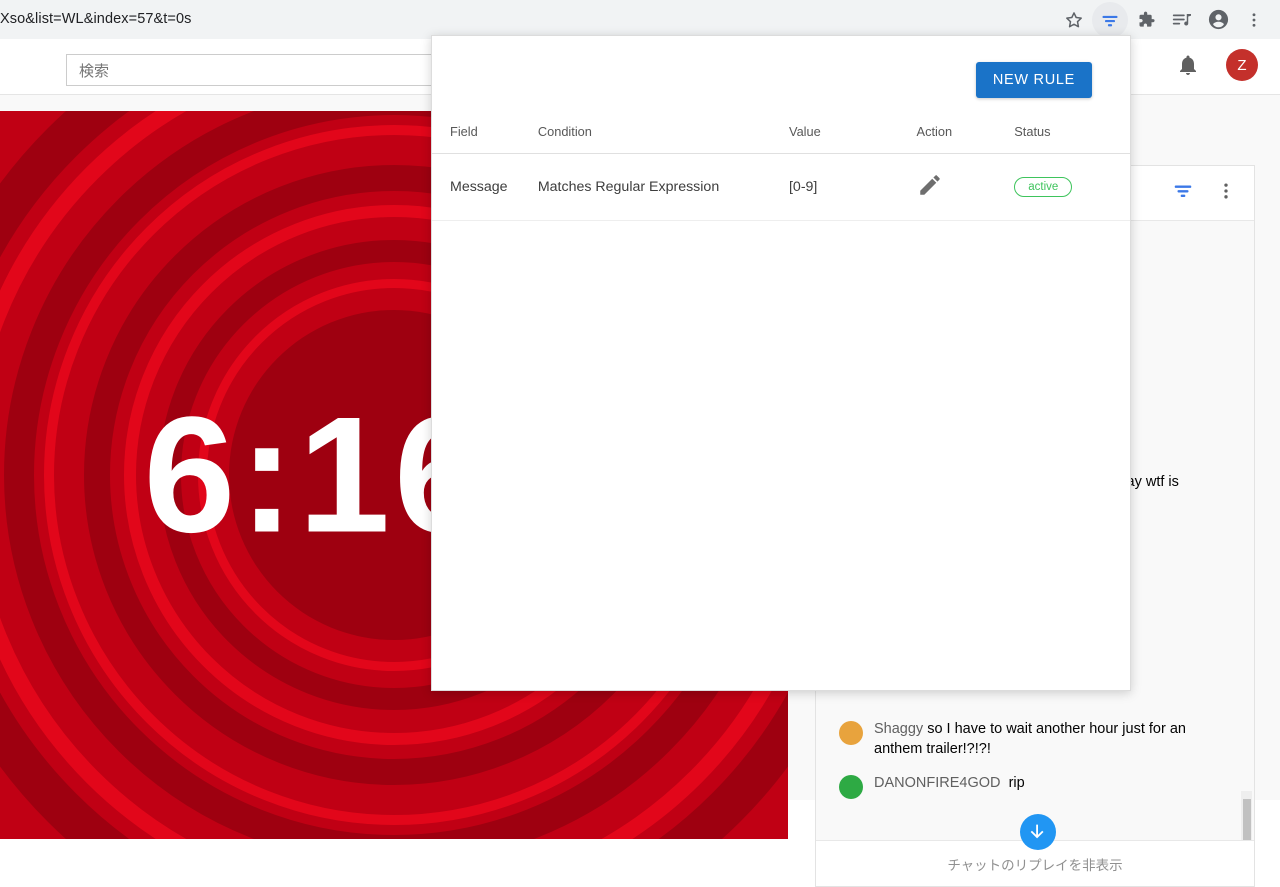 The image size is (1280, 887). What do you see at coordinates (853, 187) in the screenshot?
I see `cell-value: [0-9]` at bounding box center [853, 187].